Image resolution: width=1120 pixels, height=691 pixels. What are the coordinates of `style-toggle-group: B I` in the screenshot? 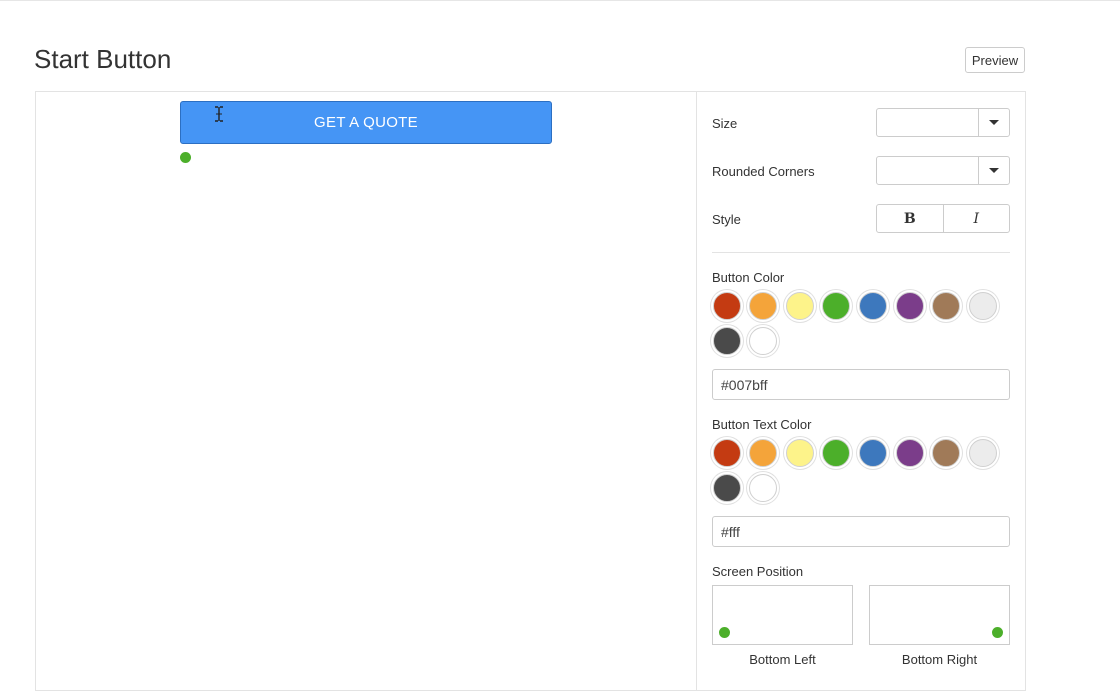 It's located at (943, 218).